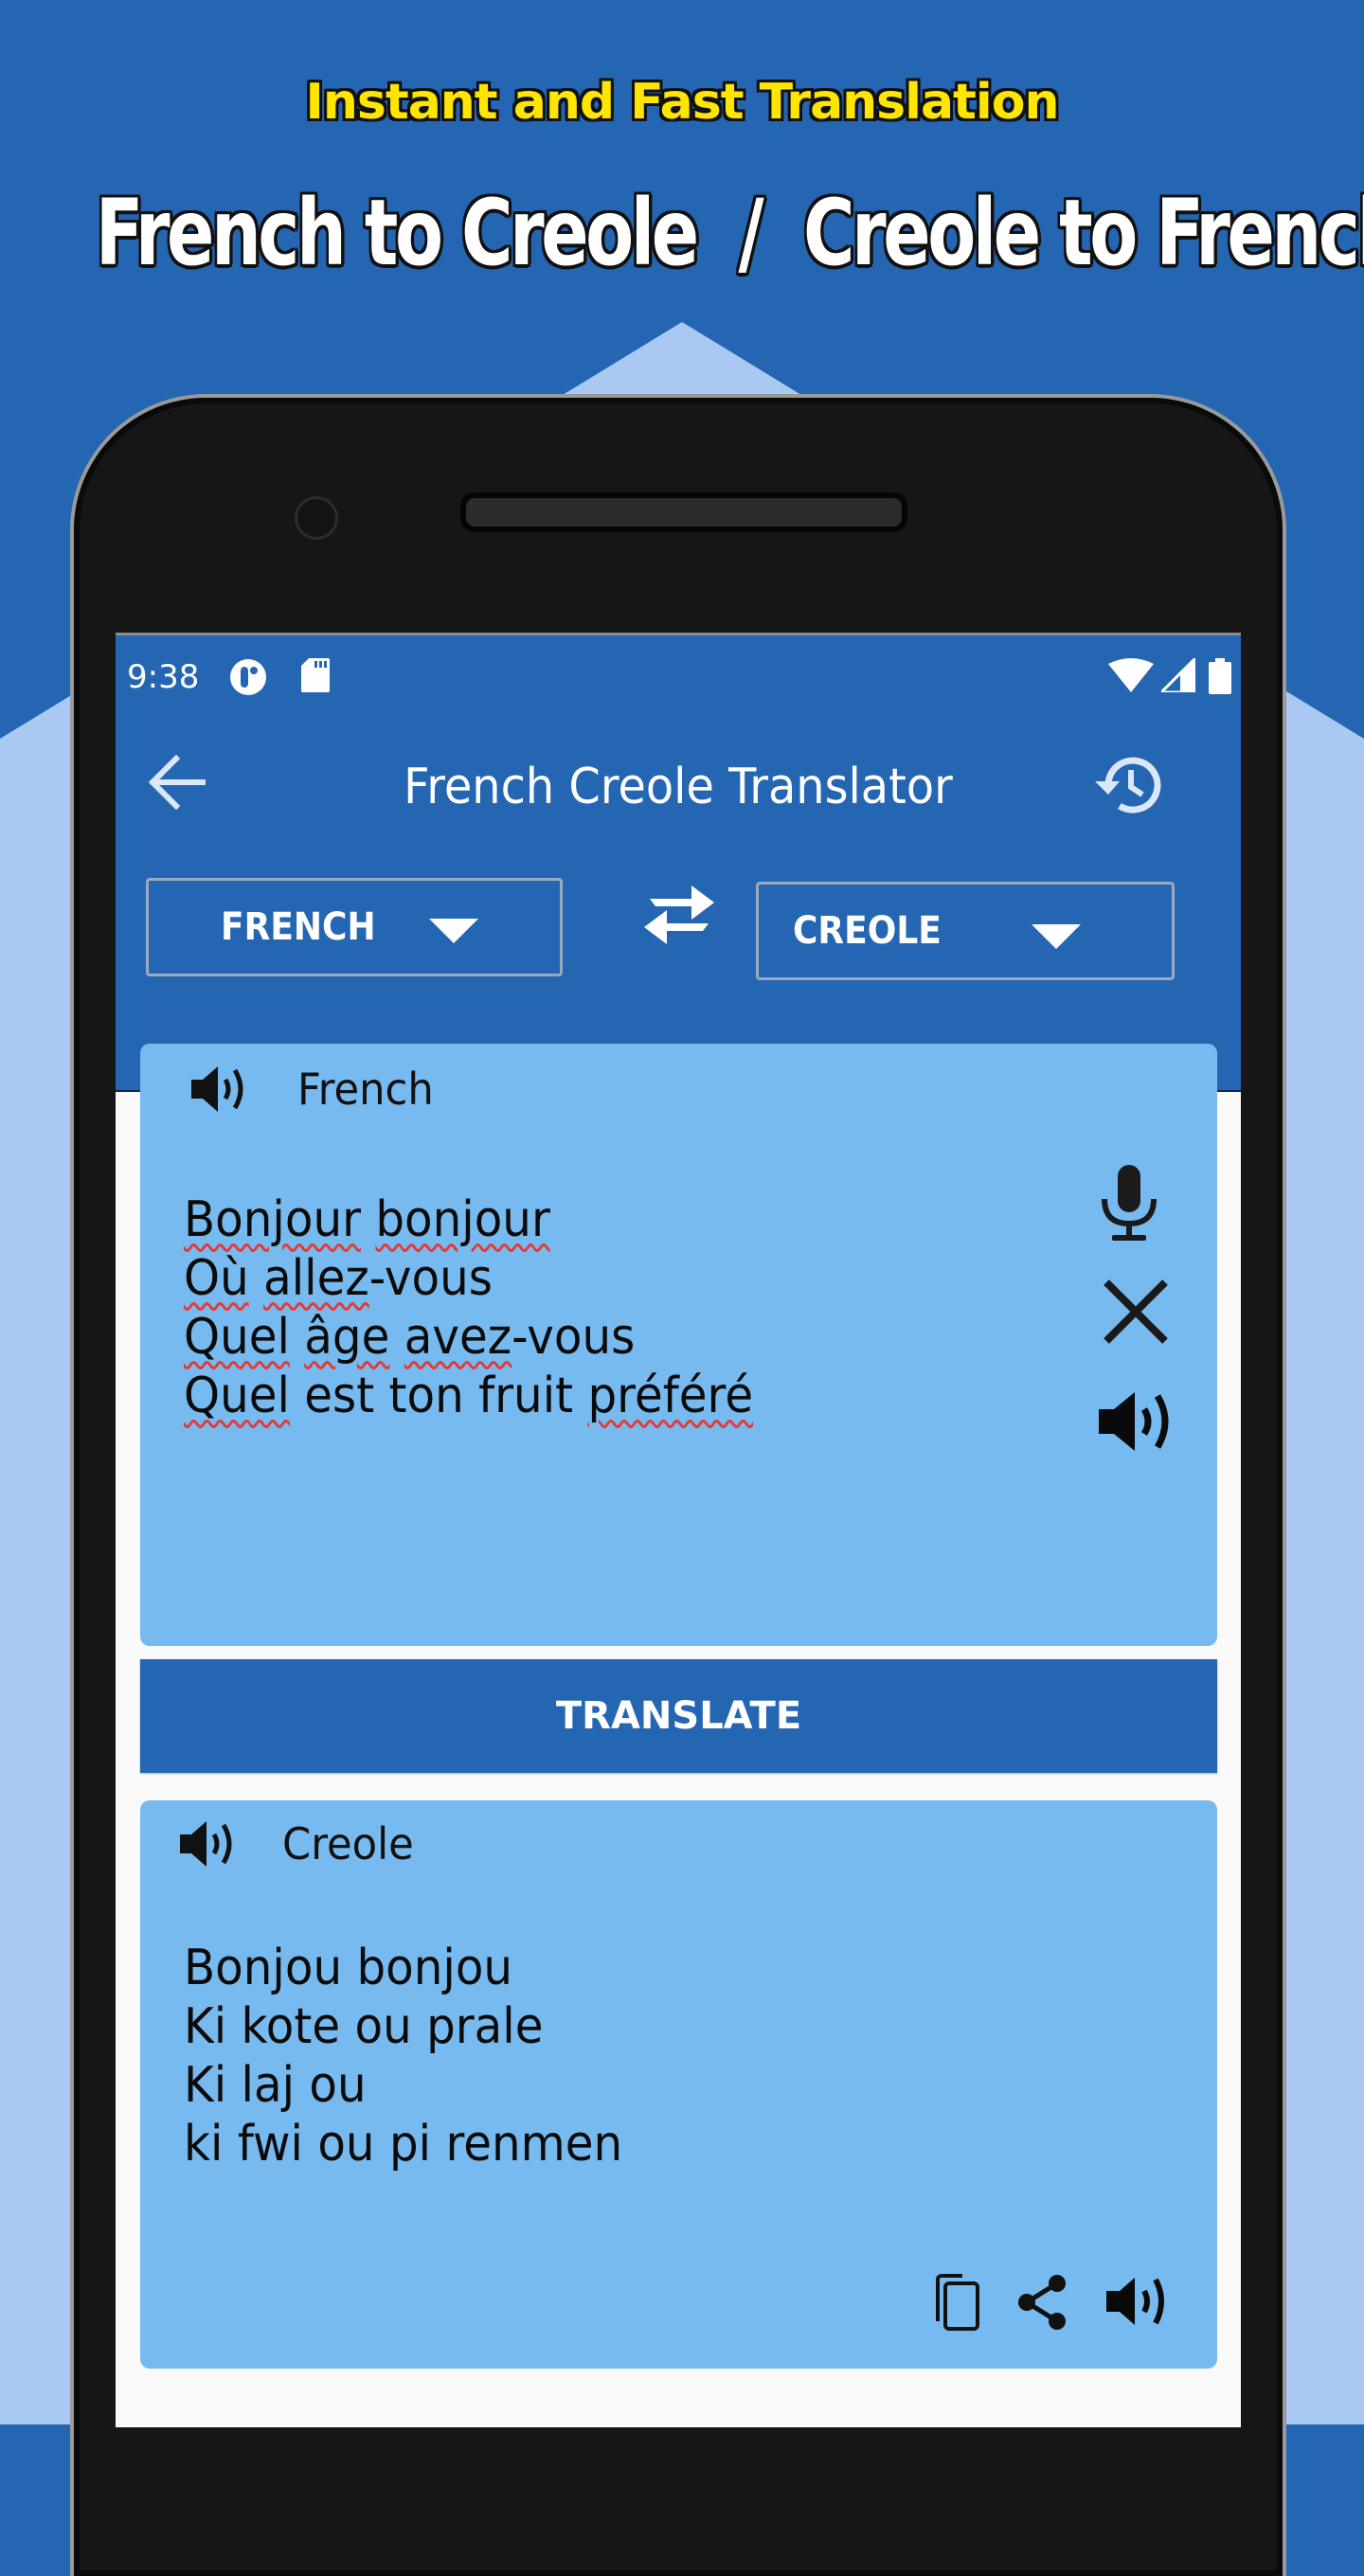  I want to click on misspelled-word: Où, so click(216, 1278).